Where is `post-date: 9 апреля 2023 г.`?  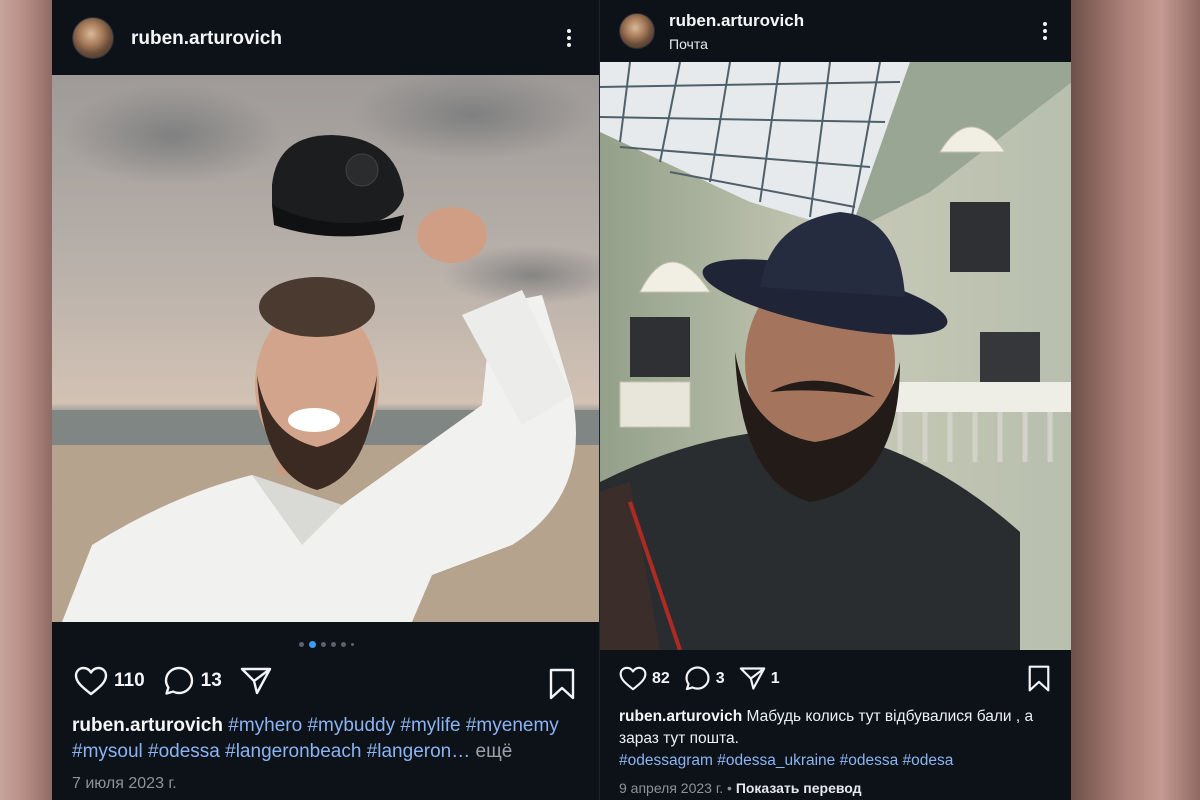
post-date: 9 апреля 2023 г. is located at coordinates (671, 788).